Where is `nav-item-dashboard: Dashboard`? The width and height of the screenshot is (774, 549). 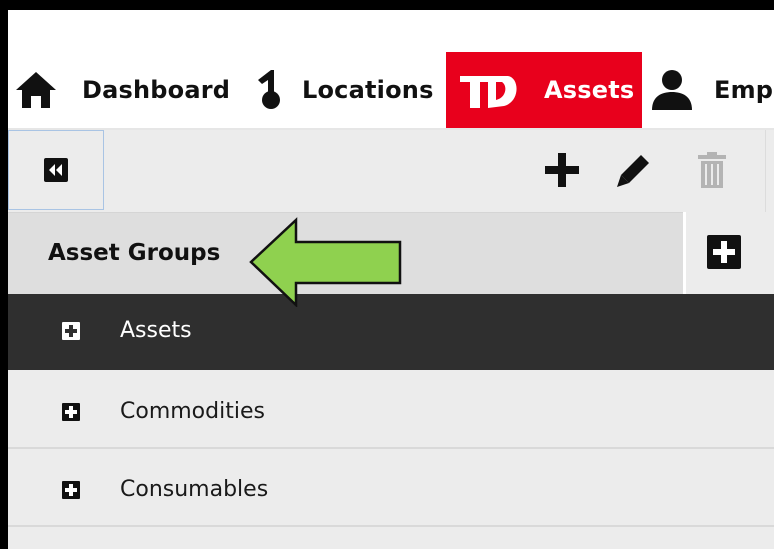 nav-item-dashboard: Dashboard is located at coordinates (126, 90).